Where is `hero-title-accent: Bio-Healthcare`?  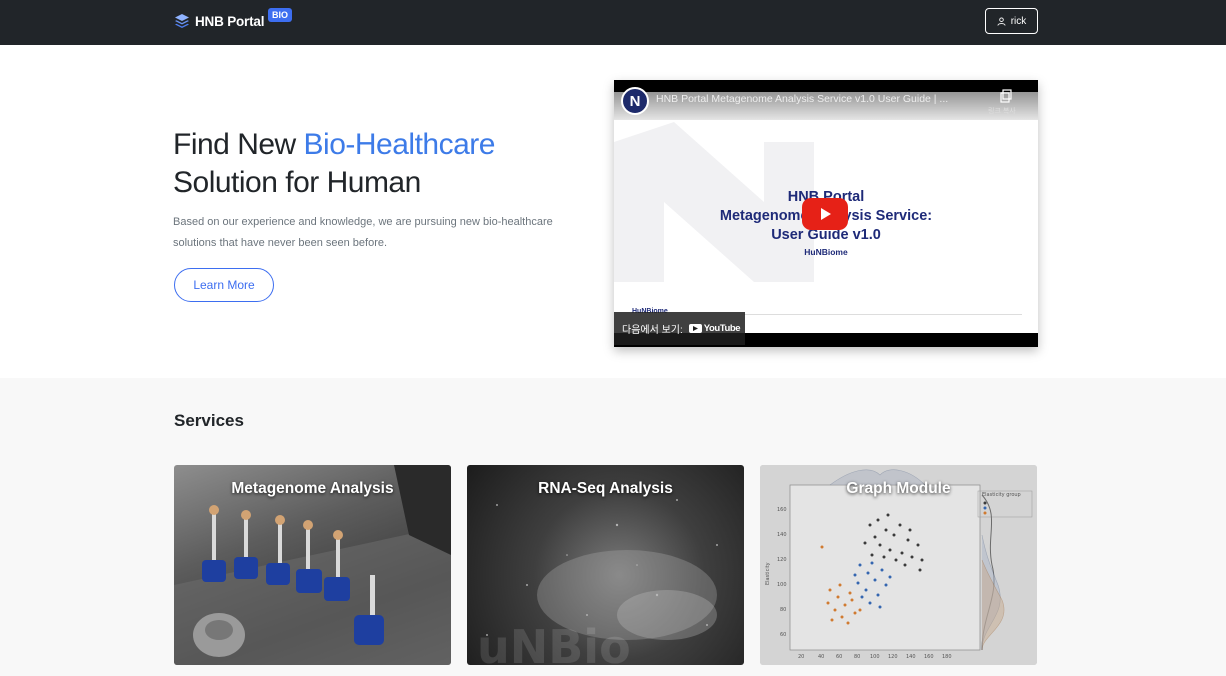 hero-title-accent: Bio-Healthcare is located at coordinates (399, 144).